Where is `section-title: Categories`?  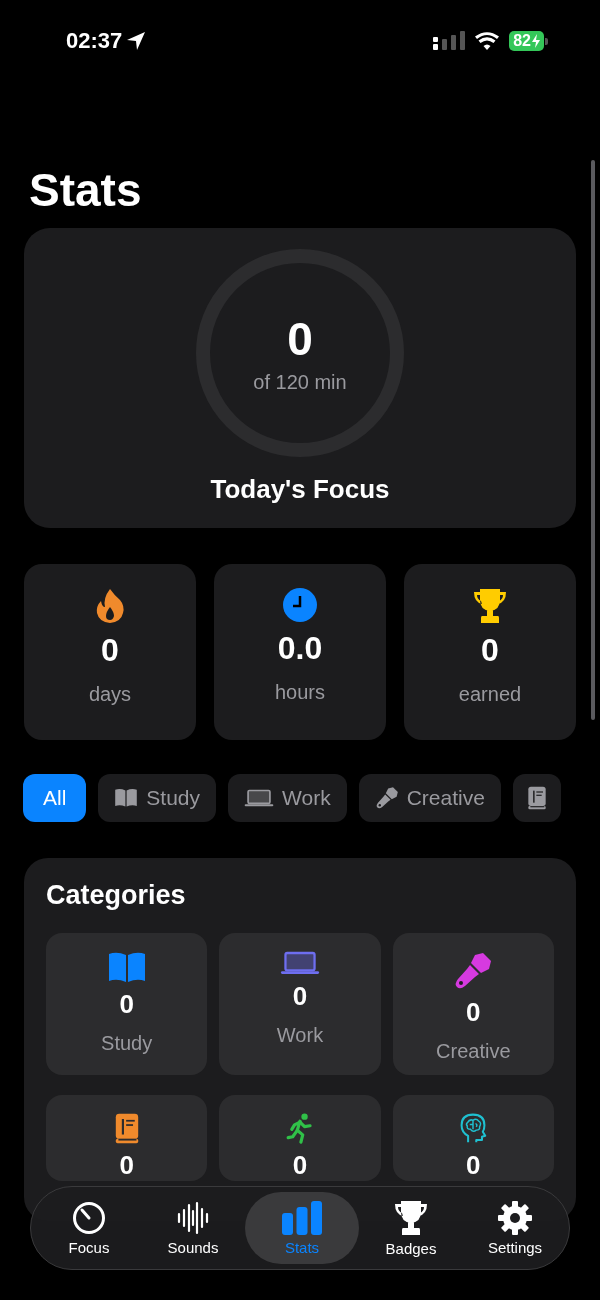 section-title: Categories is located at coordinates (116, 895).